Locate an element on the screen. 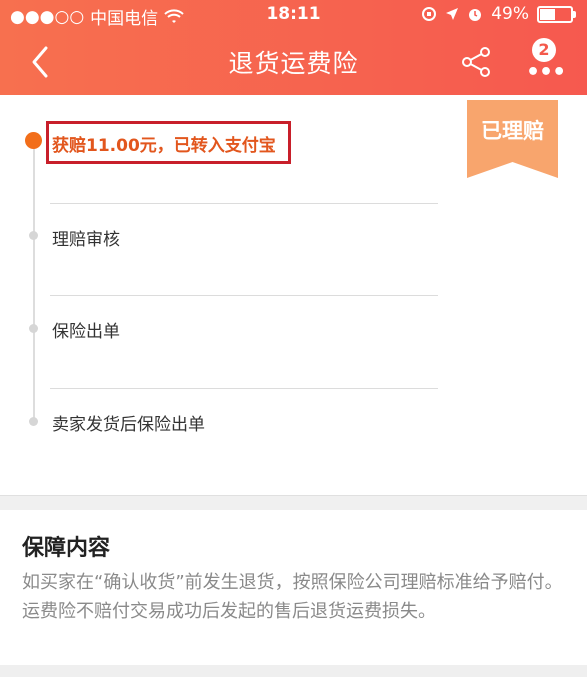 The image size is (587, 677). timeline-step-shipment: 卖家发货后保险出单 is located at coordinates (128, 425).